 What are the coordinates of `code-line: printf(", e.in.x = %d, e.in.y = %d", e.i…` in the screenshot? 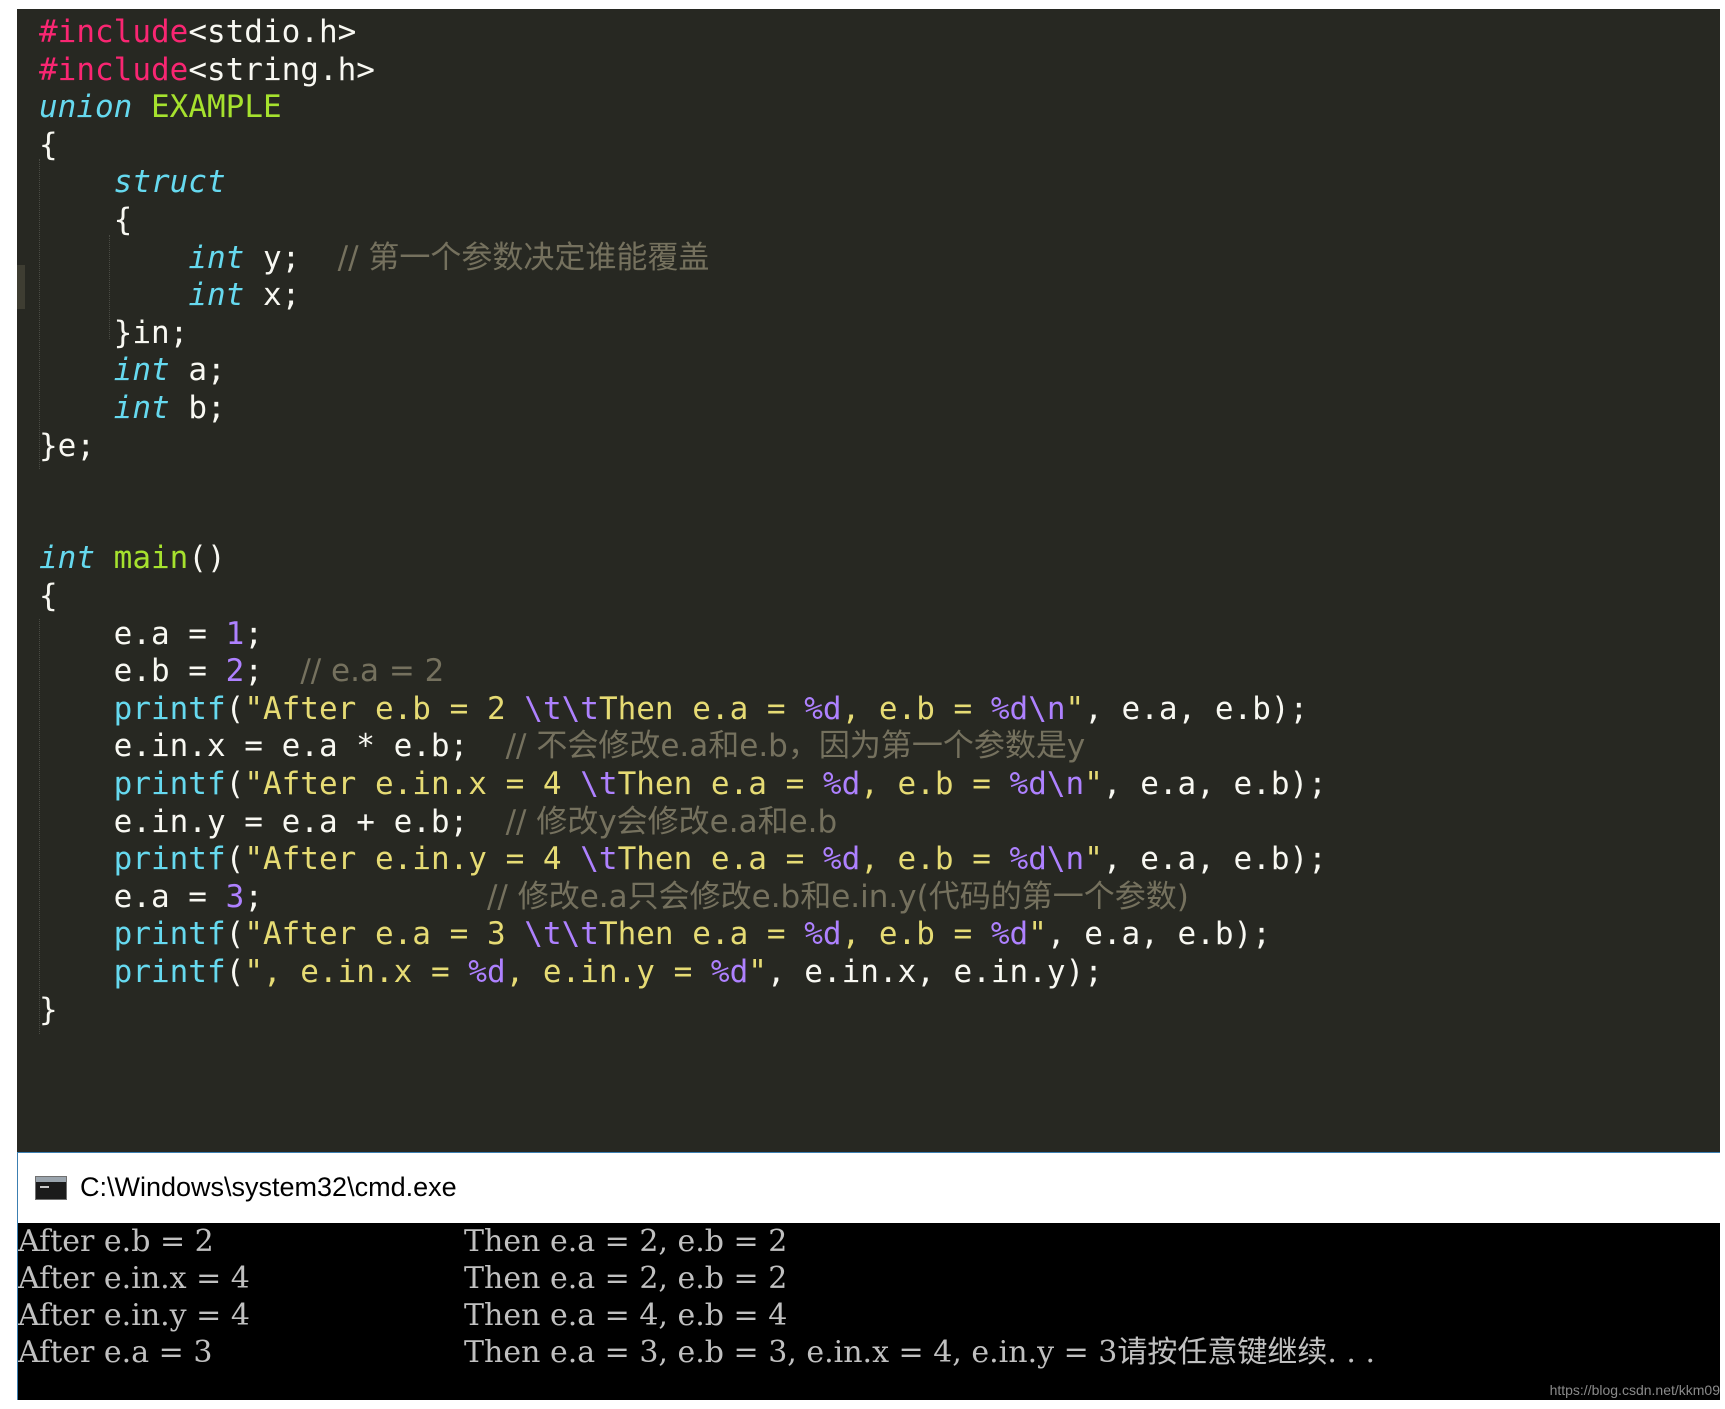 It's located at (571, 972).